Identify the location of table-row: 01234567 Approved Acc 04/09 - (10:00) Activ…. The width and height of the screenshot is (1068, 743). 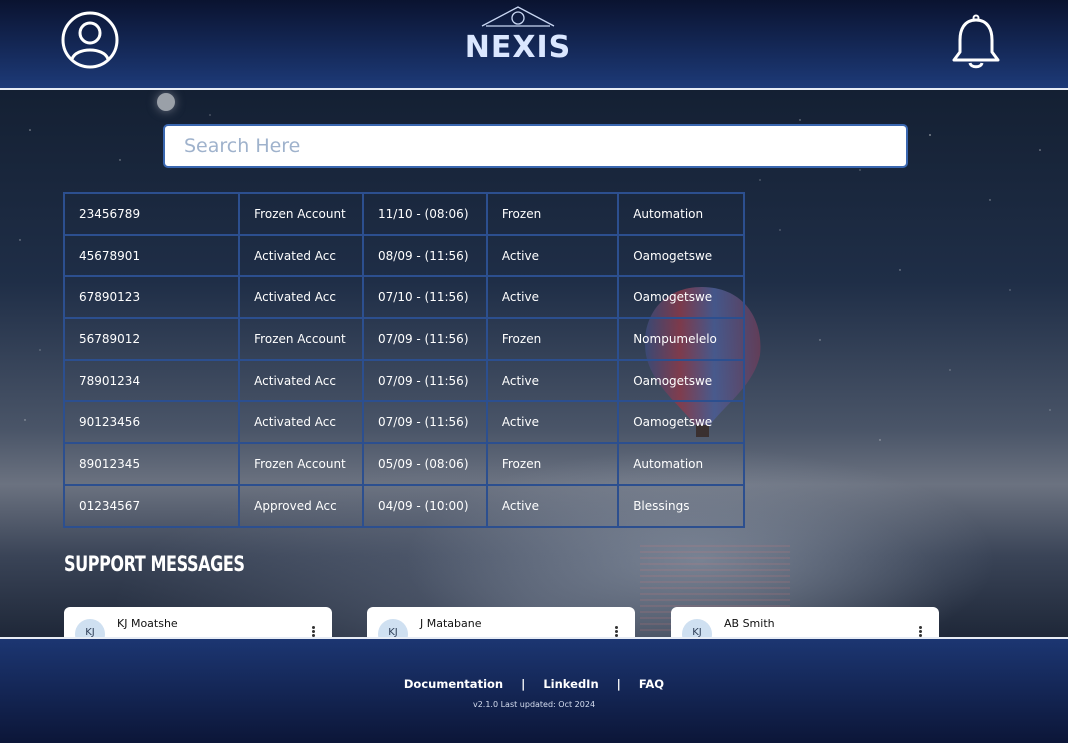
(403, 505).